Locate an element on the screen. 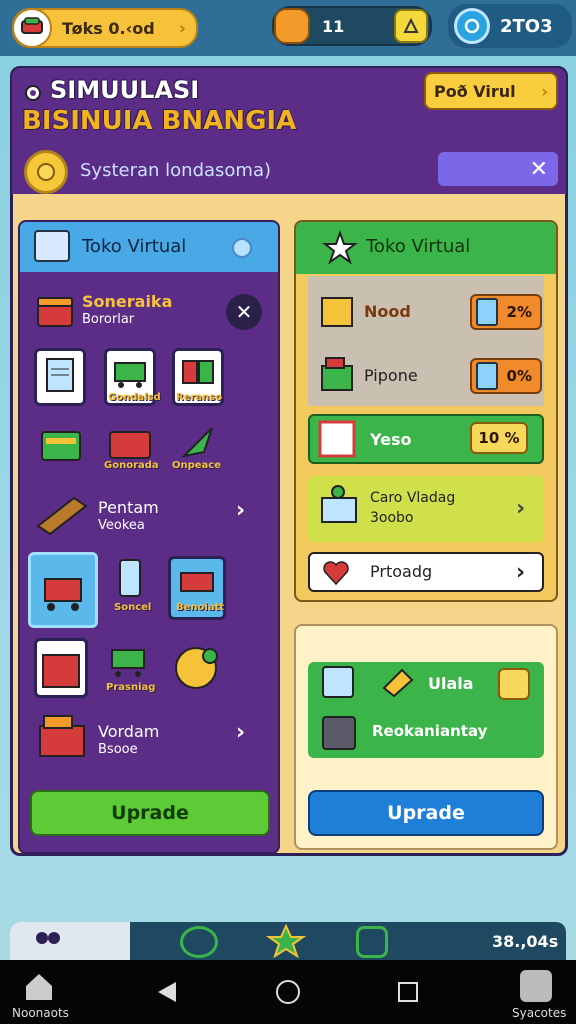 Image resolution: width=576 pixels, height=1024 pixels. item2-subtitle: Veokea is located at coordinates (121, 525).